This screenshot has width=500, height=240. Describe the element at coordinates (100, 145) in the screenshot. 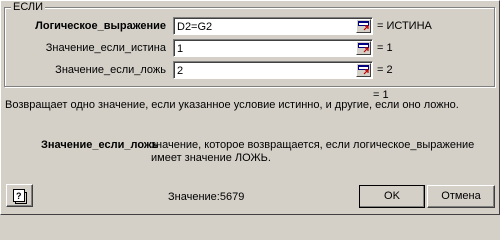

I see `argument-description-name: Значение_если_ложь` at that location.